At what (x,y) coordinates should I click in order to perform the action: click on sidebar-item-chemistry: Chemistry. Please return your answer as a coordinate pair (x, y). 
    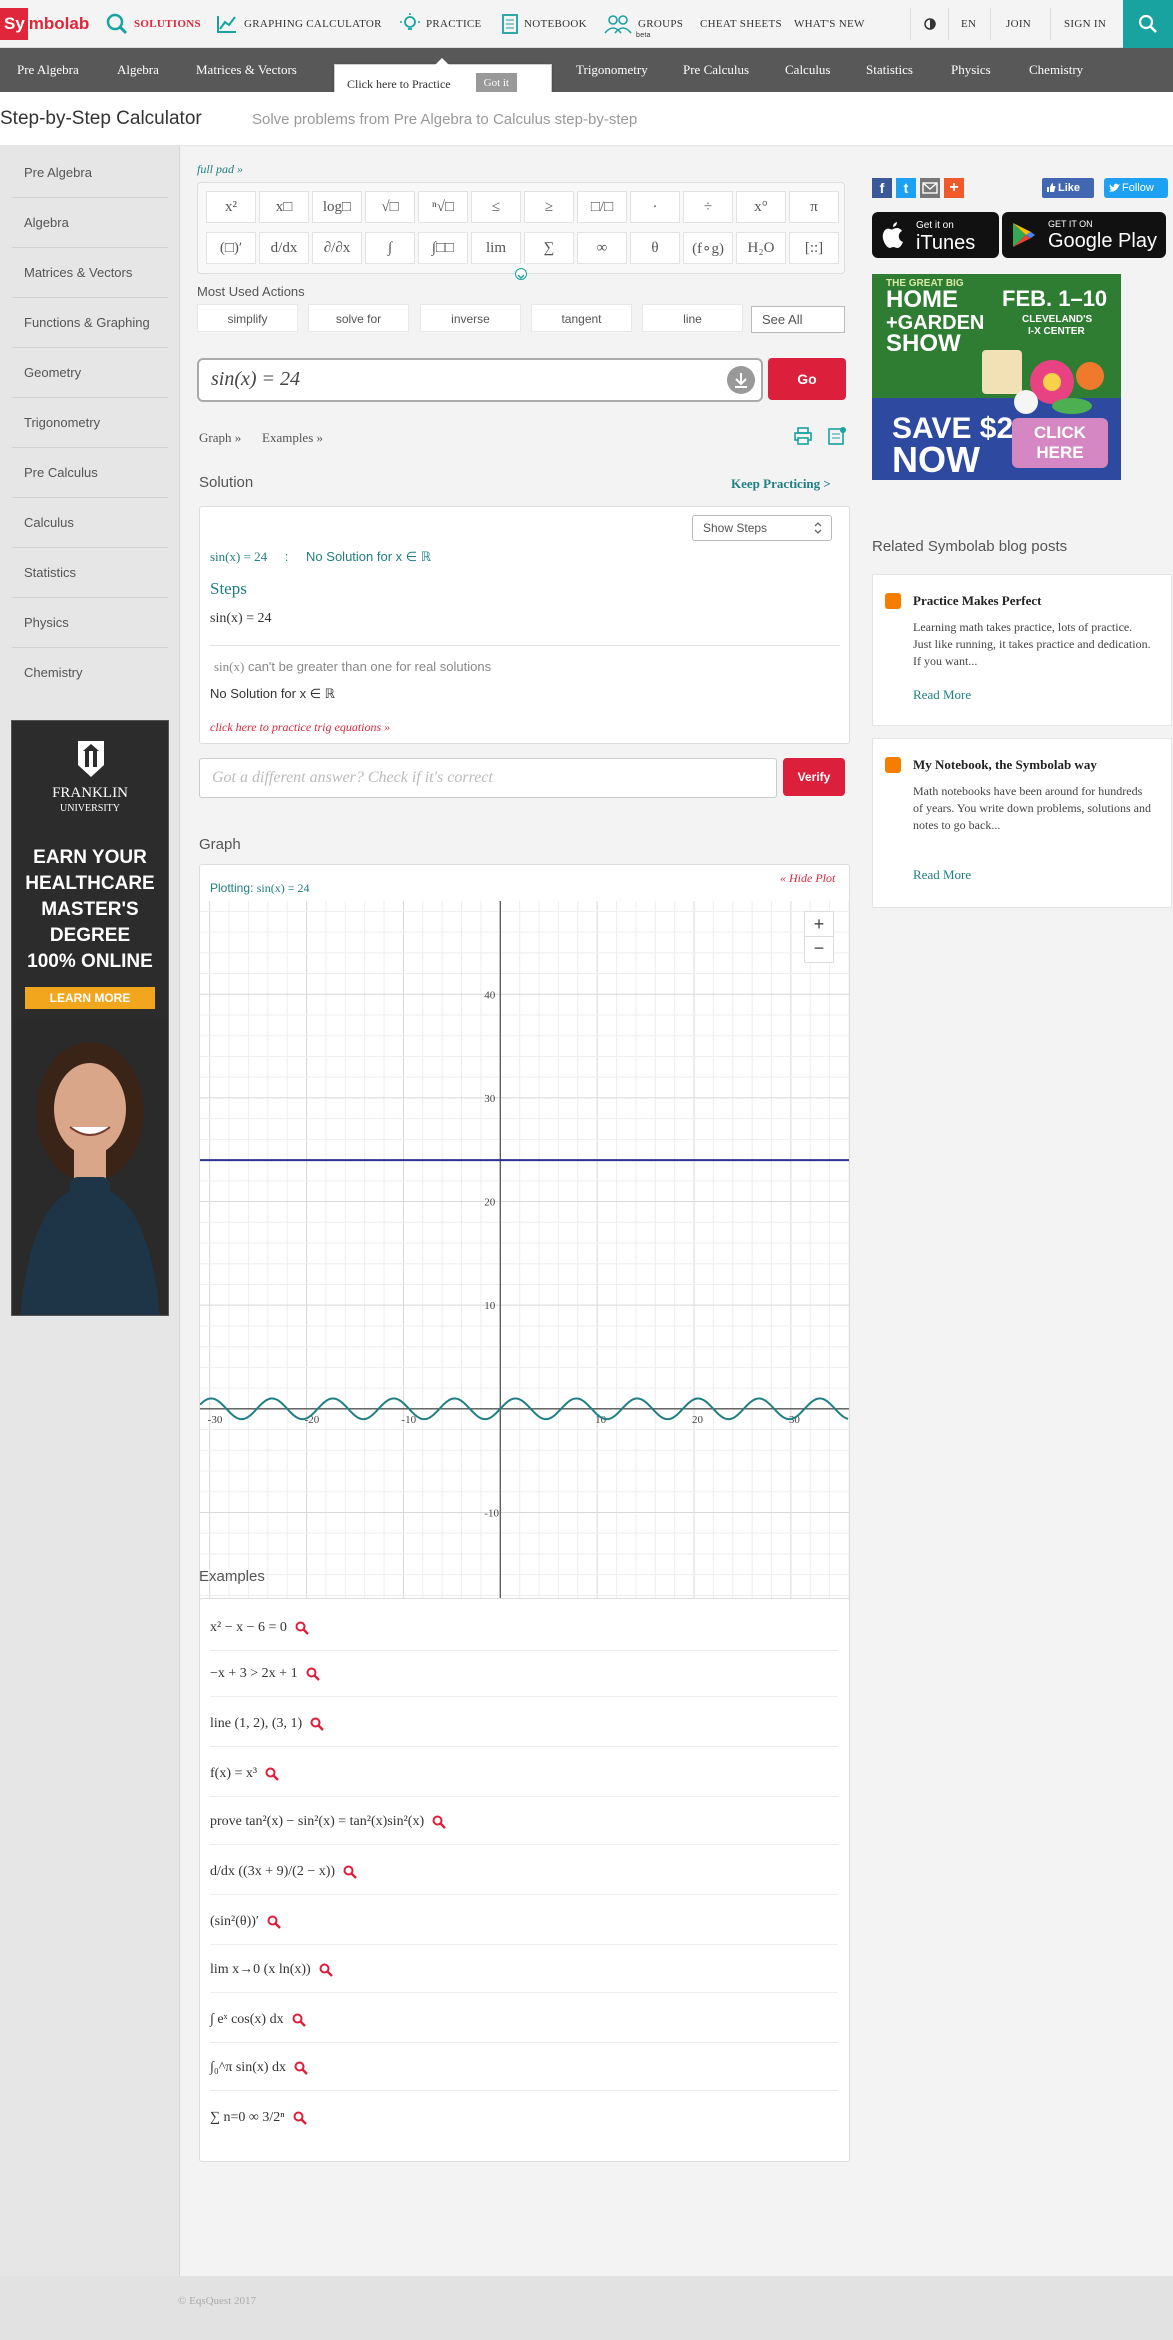
    Looking at the image, I should click on (90, 673).